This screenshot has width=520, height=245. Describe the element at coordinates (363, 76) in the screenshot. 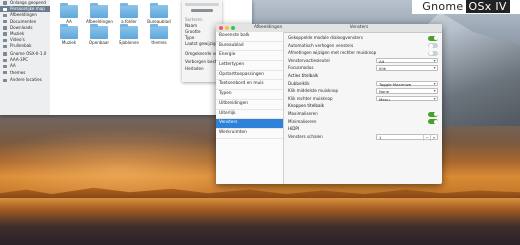

I see `section-heading: Acties titelbalk` at that location.